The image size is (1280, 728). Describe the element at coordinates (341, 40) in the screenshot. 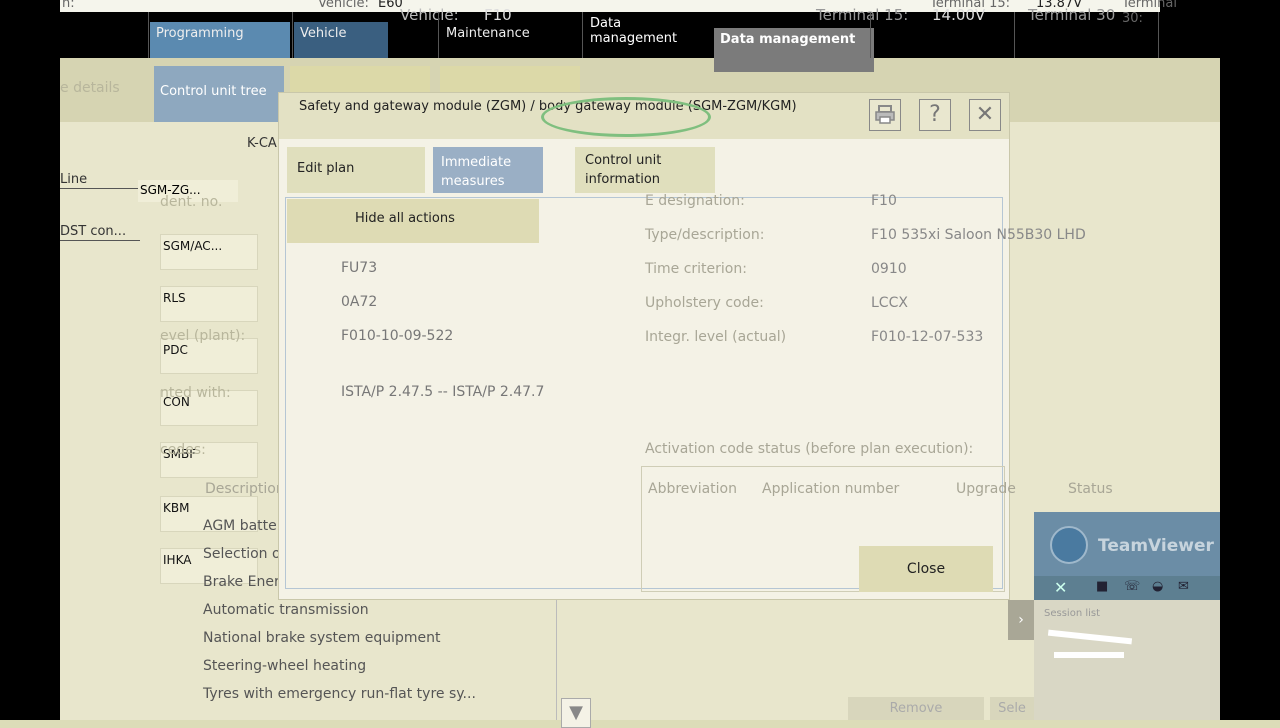

I see `tab-vehicle: Vehicle` at that location.